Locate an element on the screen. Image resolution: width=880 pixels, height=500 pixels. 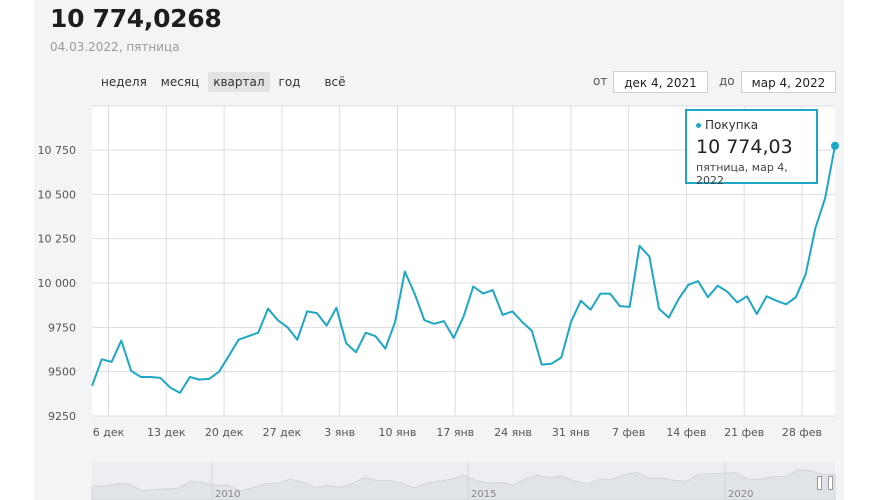
x-tick-label: 24 янв is located at coordinates (513, 432).